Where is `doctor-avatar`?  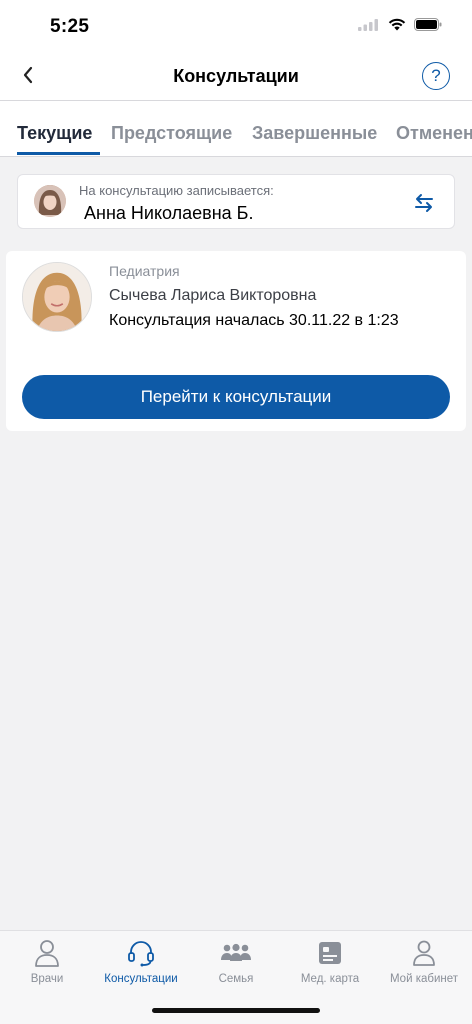
doctor-avatar is located at coordinates (57, 297).